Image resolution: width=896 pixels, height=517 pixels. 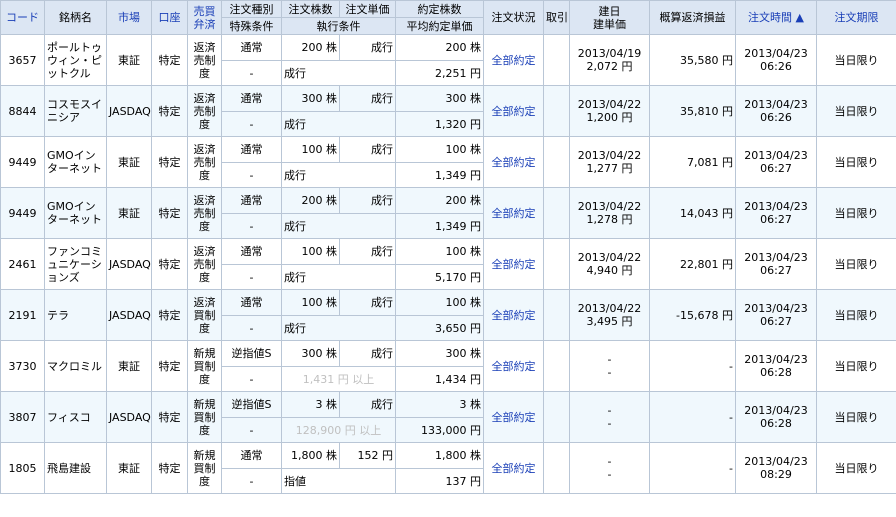 I want to click on open-price: 1,200 円, so click(x=609, y=117).